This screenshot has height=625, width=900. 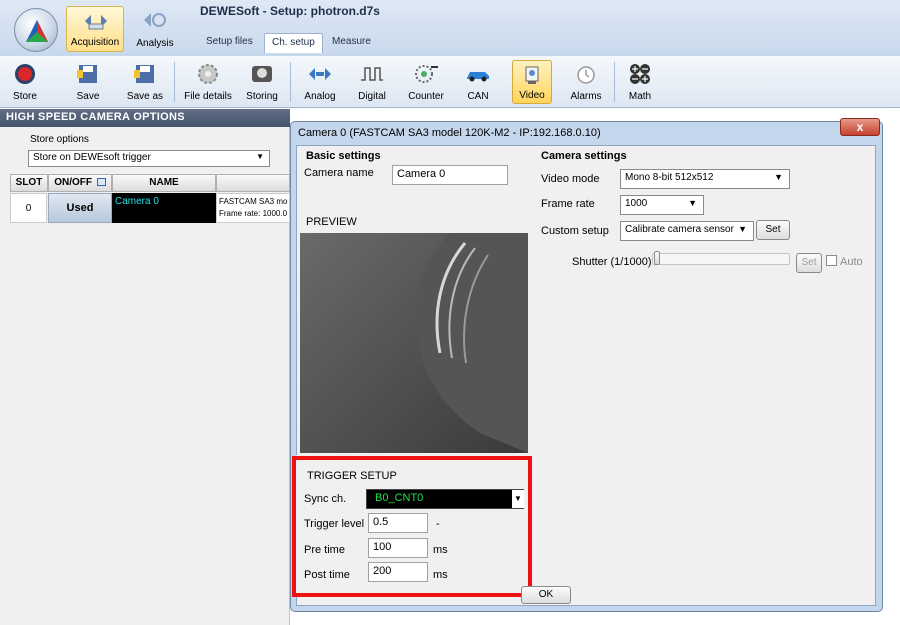 I want to click on acquisition-mode-button: Acquisition, so click(x=95, y=29).